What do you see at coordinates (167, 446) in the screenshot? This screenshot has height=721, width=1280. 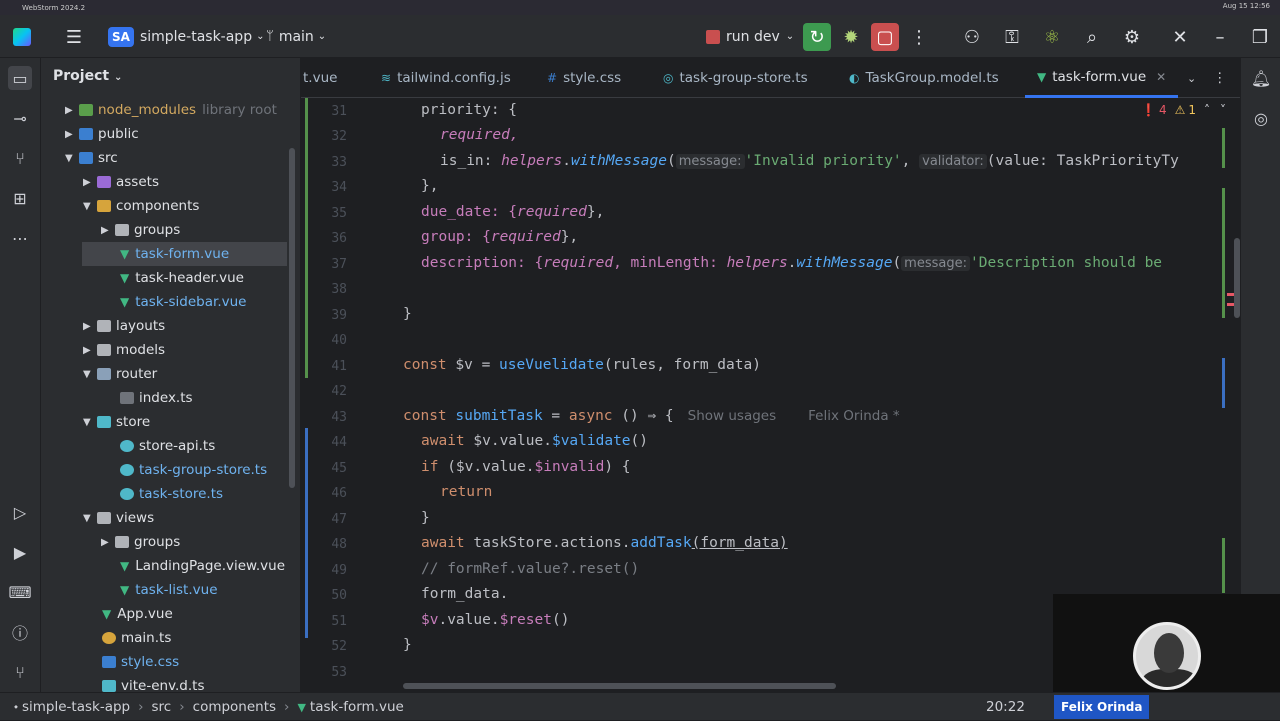 I see `tree-item: store-api.ts` at bounding box center [167, 446].